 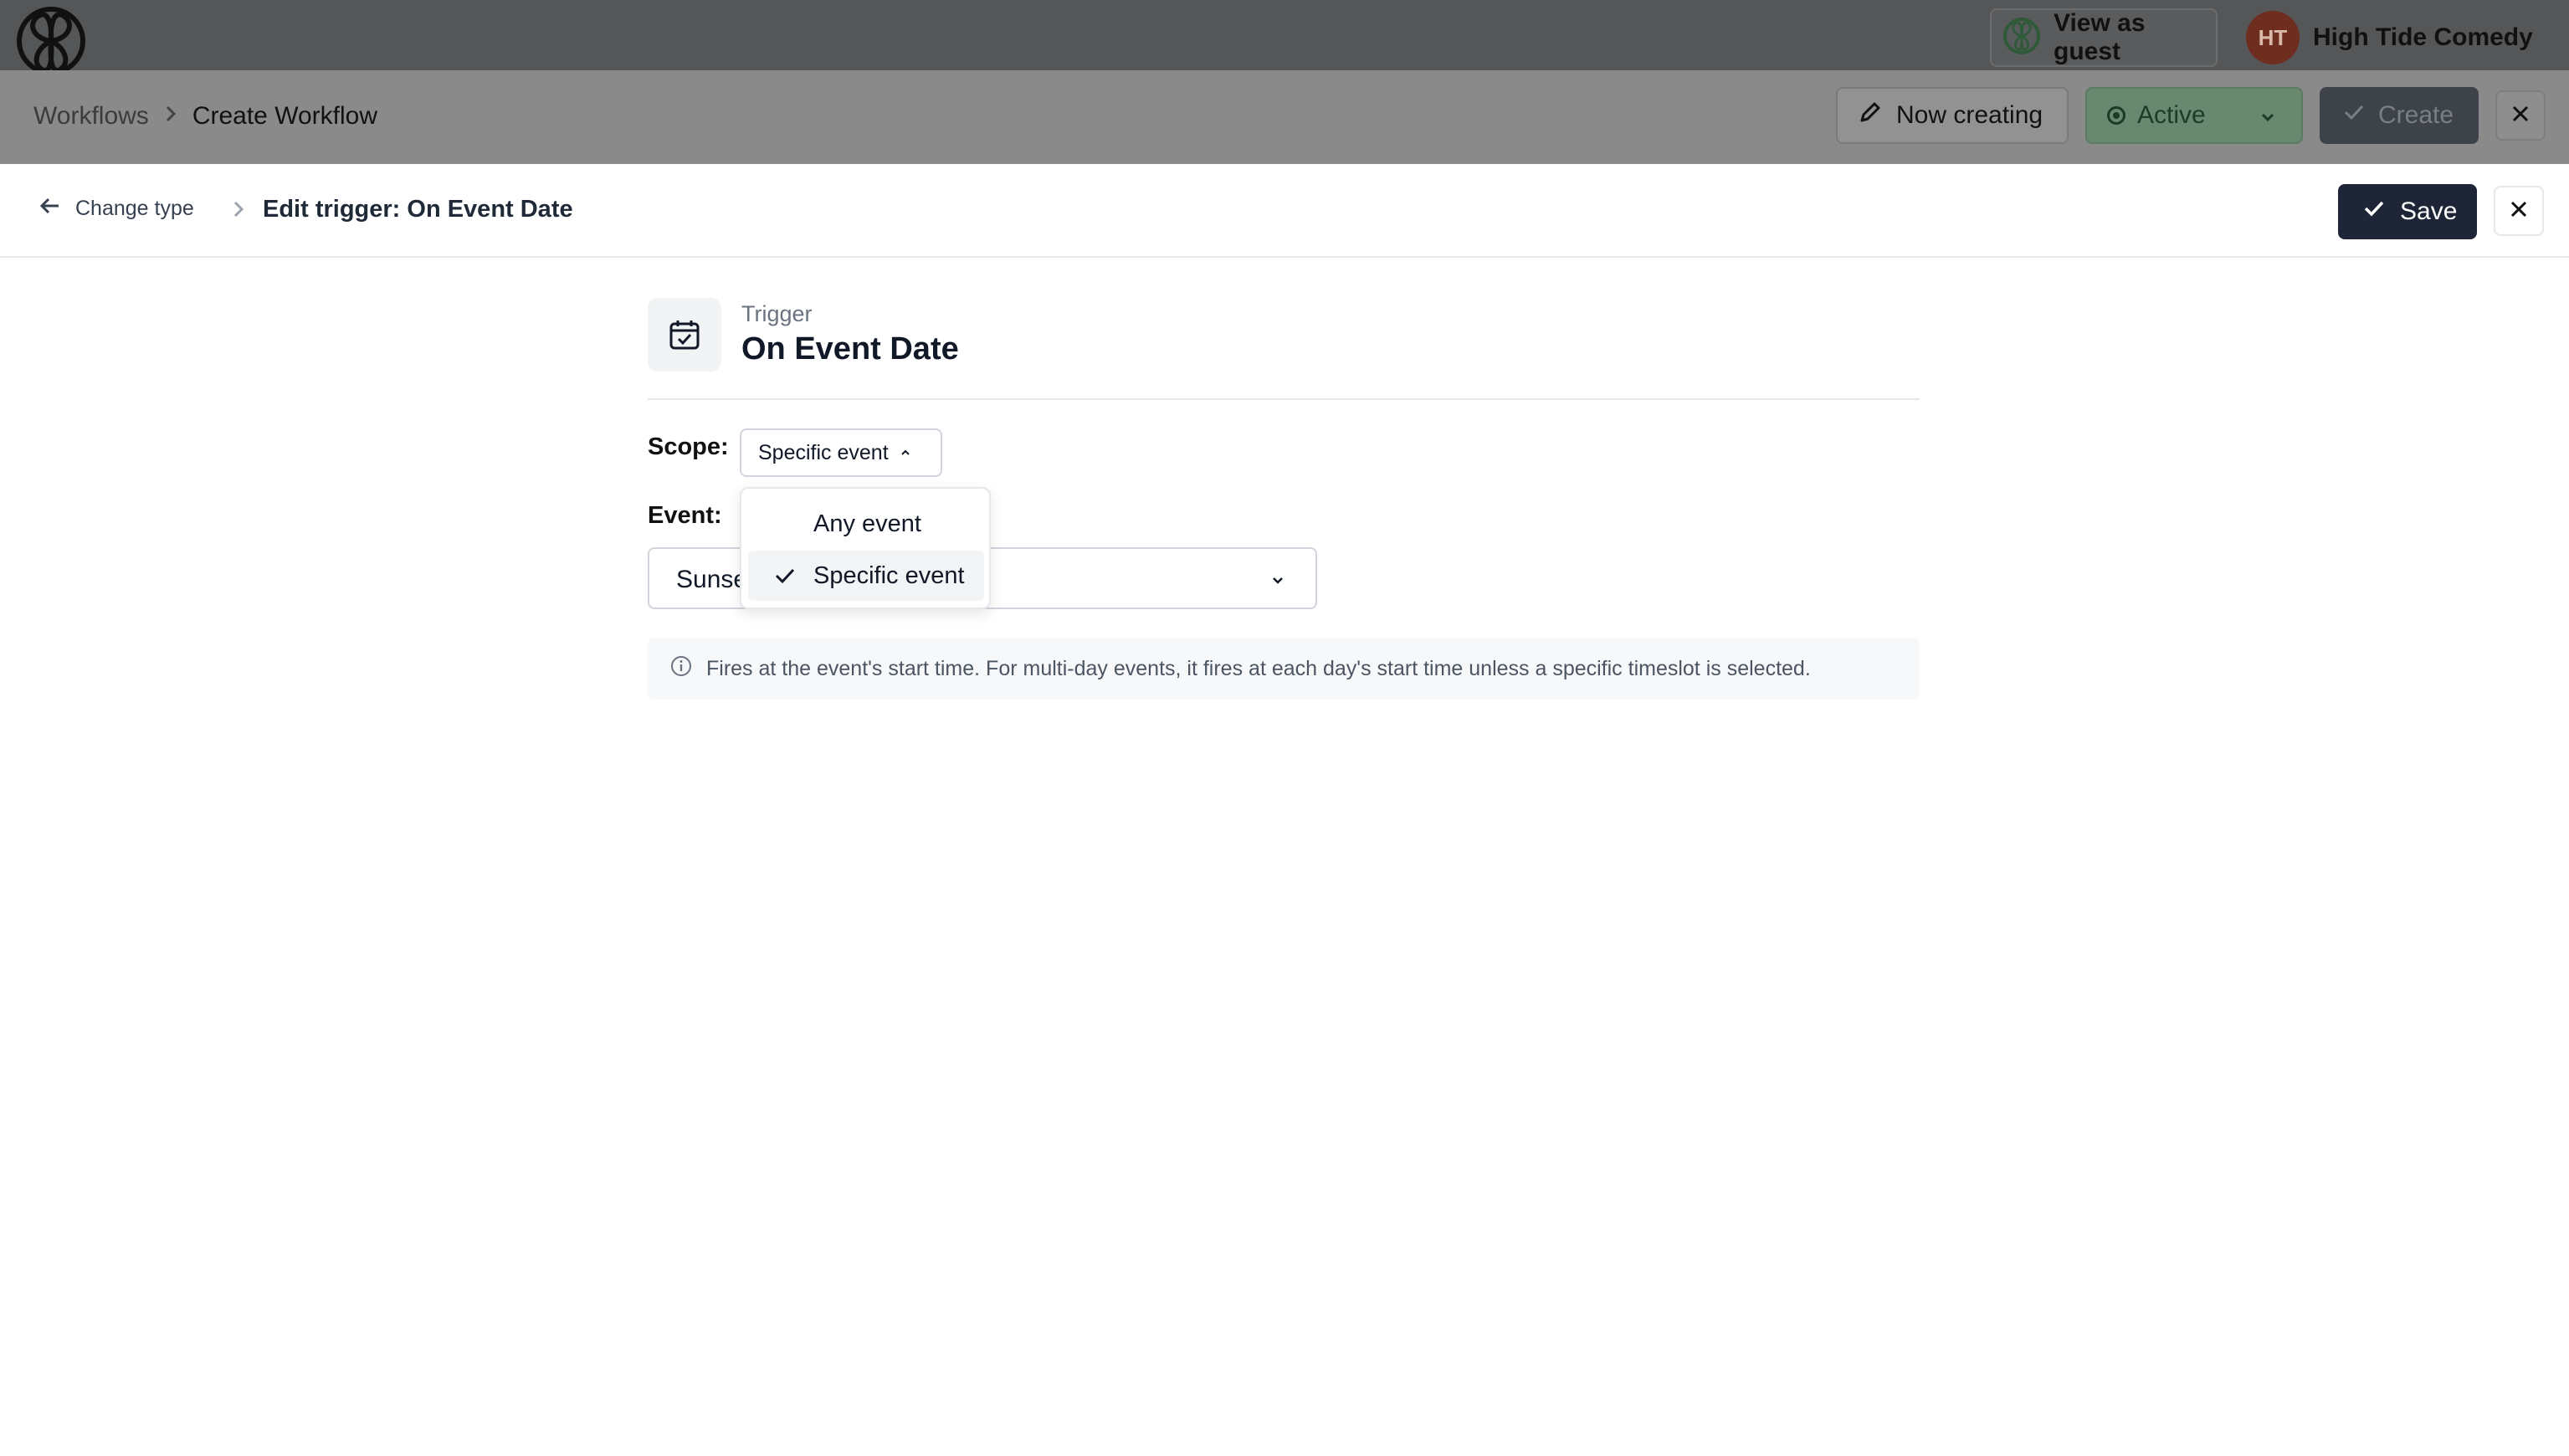 I want to click on trigger-label: Trigger, so click(x=777, y=313).